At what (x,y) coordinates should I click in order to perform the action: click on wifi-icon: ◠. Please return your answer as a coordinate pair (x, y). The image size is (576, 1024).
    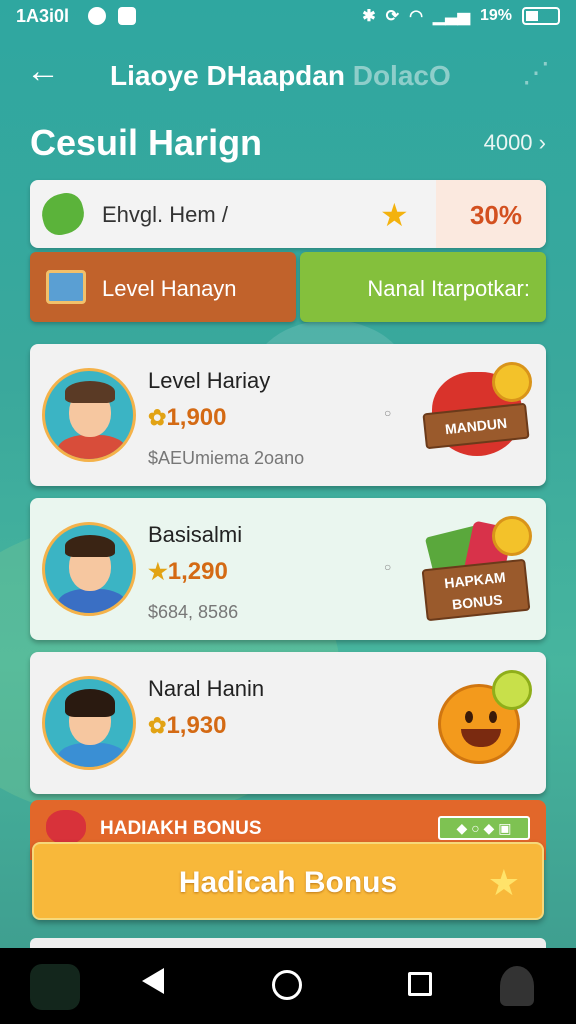
    Looking at the image, I should click on (416, 16).